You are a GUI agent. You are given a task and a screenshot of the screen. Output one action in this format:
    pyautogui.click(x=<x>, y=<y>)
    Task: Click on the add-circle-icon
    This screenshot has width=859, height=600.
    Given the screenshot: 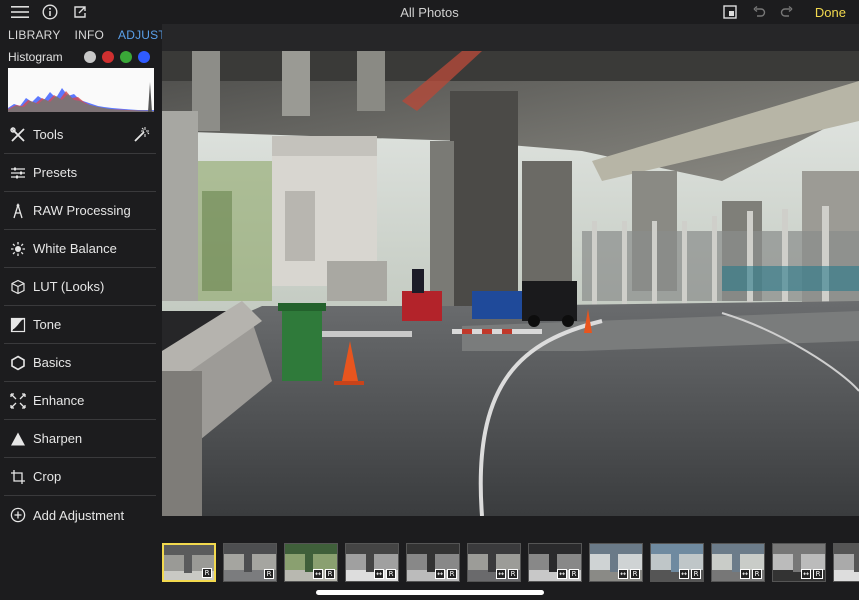 What is the action you would take?
    pyautogui.click(x=18, y=515)
    